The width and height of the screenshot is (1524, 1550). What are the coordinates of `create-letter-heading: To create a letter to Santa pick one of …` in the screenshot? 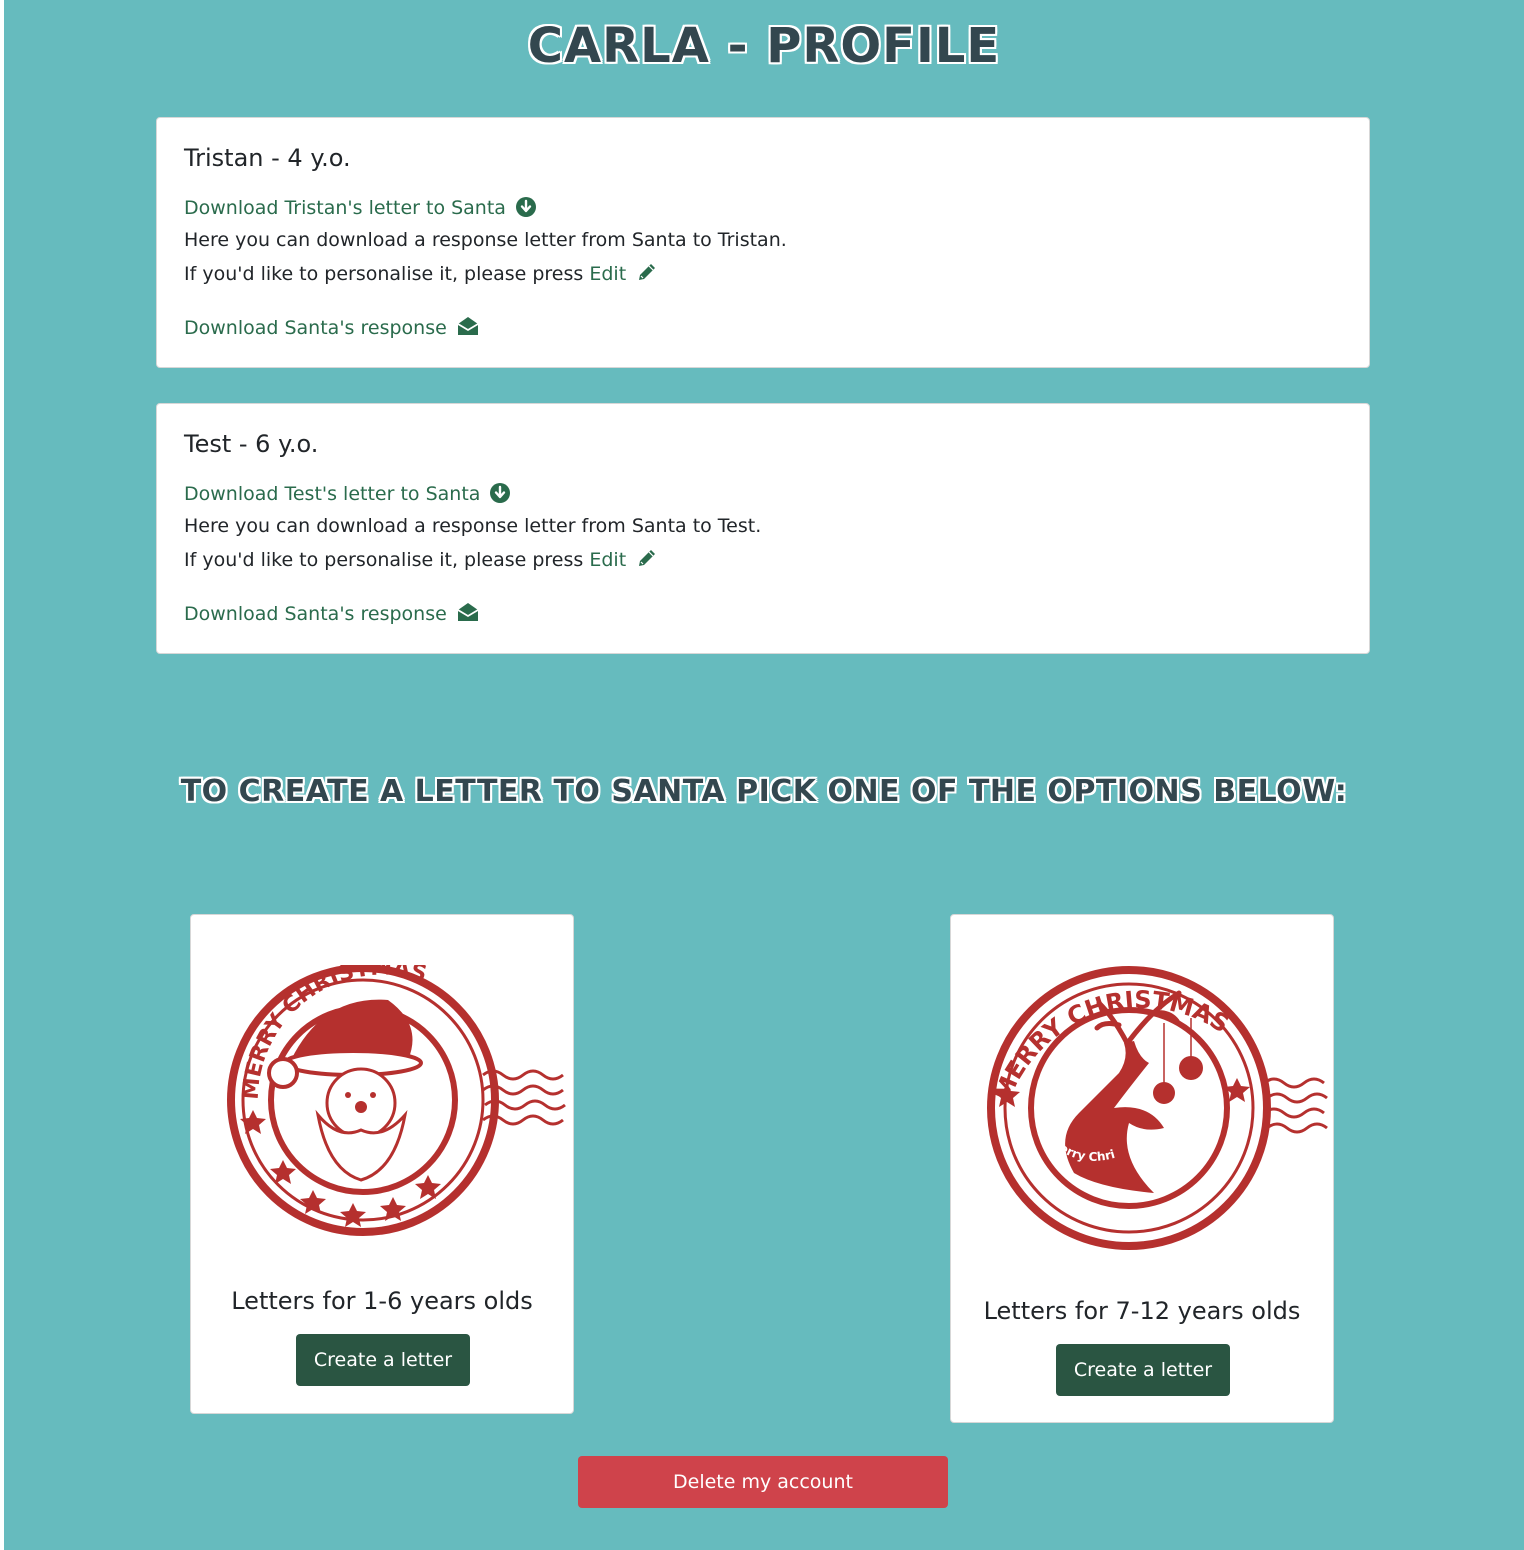 It's located at (764, 791).